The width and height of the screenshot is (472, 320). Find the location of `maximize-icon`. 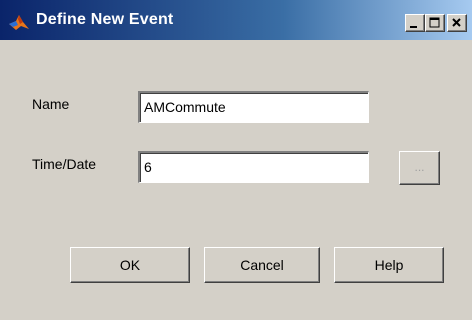

maximize-icon is located at coordinates (434, 22).